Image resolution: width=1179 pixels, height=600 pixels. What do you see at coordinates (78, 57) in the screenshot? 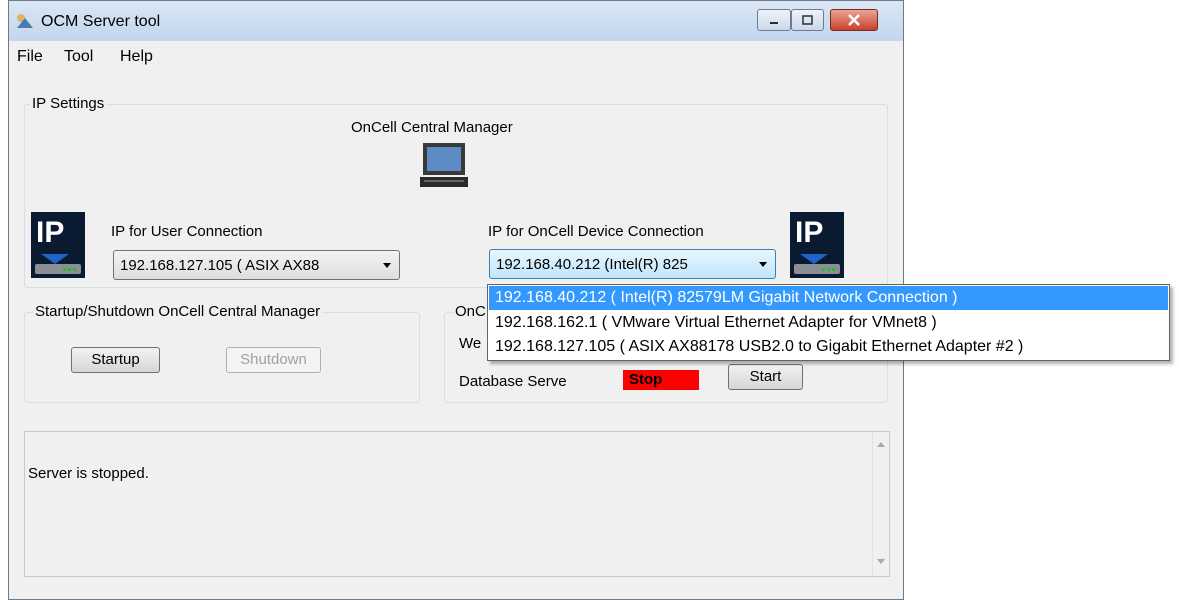
I see `menu-tool: Tool` at bounding box center [78, 57].